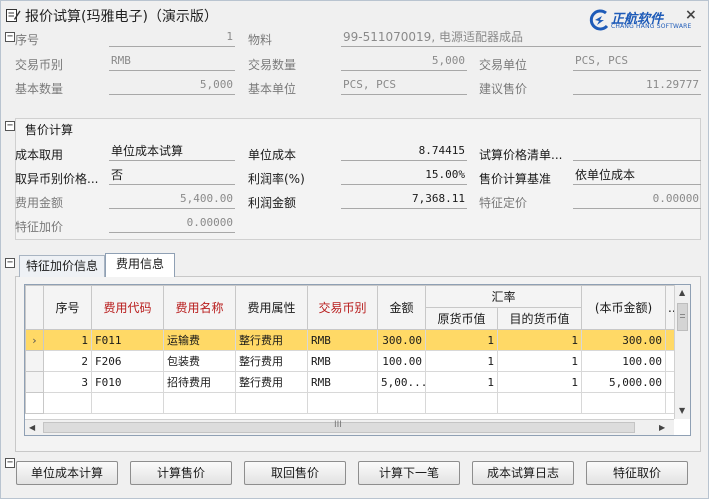  I want to click on cell-local-amount: 5,000.00, so click(624, 382).